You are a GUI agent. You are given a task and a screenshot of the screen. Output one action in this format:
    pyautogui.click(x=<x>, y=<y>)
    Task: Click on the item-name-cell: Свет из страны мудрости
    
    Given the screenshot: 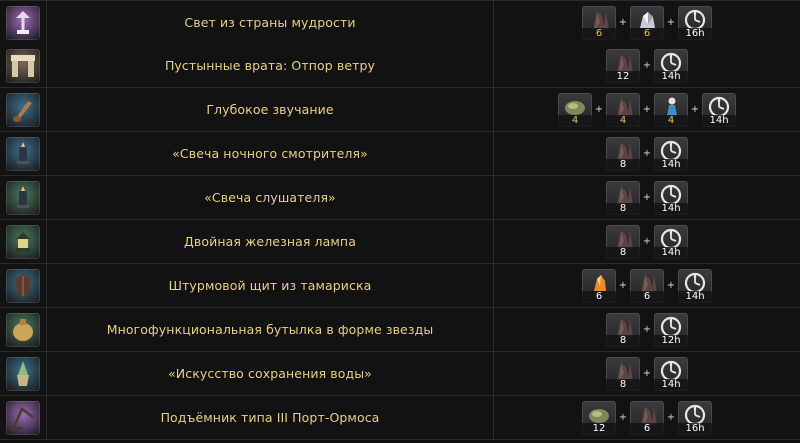 What is the action you would take?
    pyautogui.click(x=270, y=22)
    